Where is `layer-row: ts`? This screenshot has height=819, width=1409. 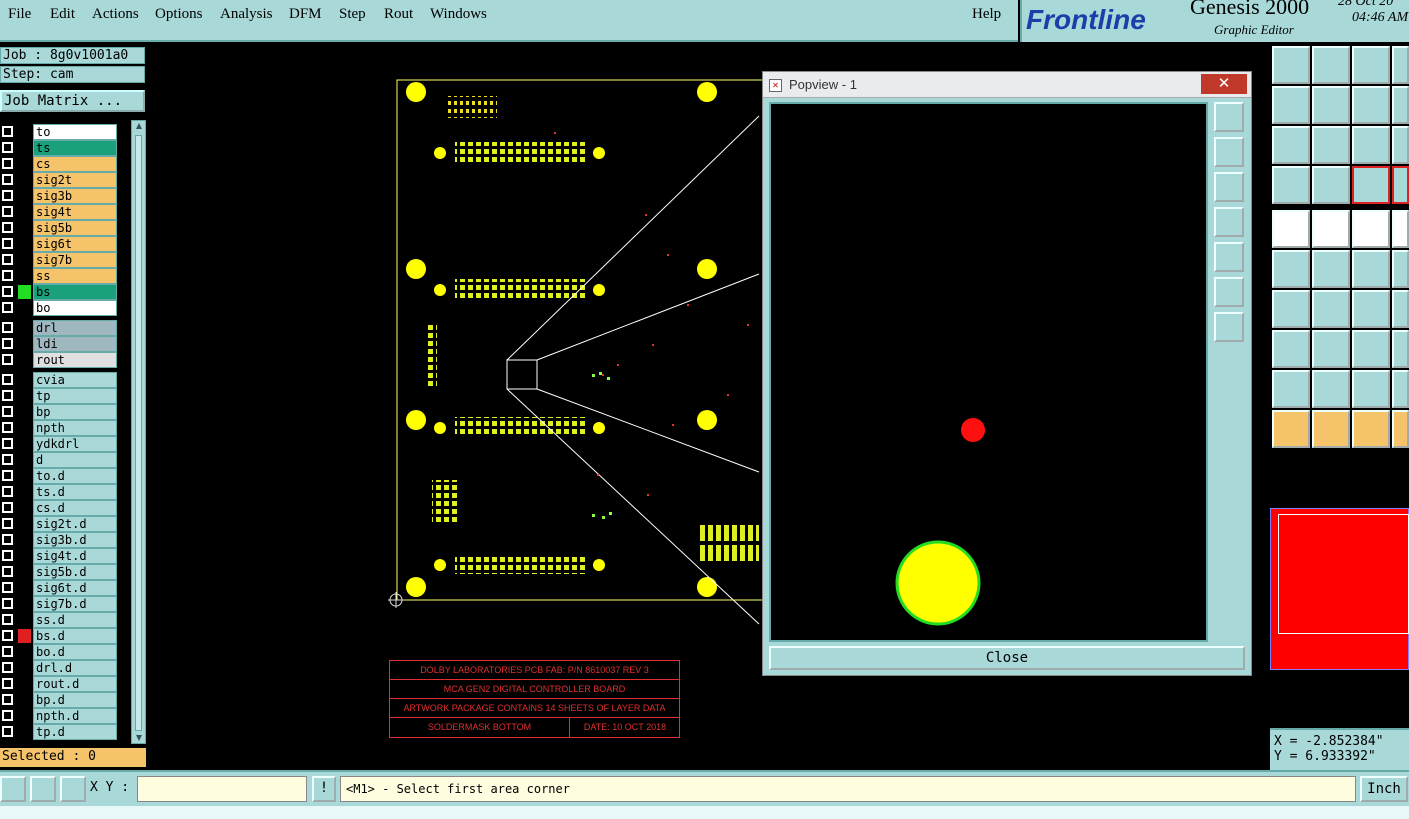 layer-row: ts is located at coordinates (59, 148).